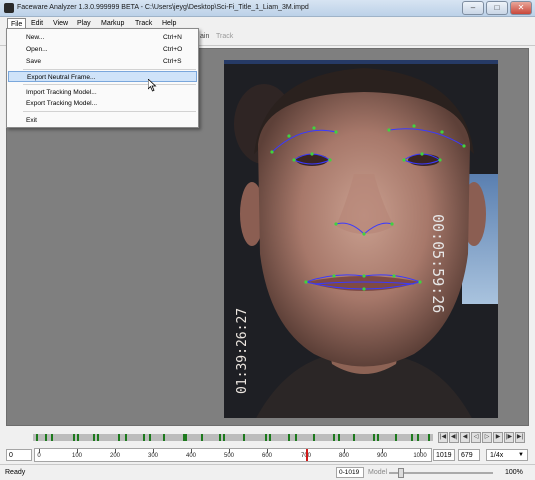  What do you see at coordinates (444, 455) in the screenshot?
I see `end-frame-field: 1019` at bounding box center [444, 455].